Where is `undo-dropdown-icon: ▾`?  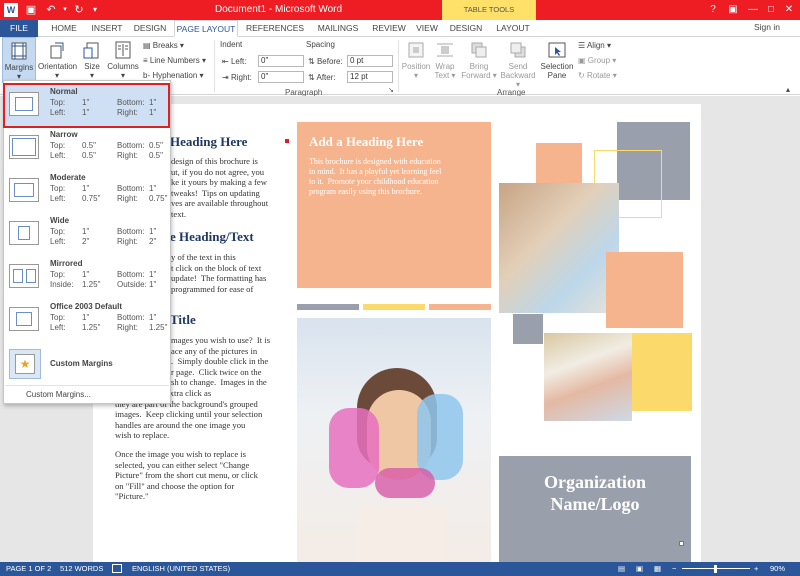
undo-dropdown-icon: ▾ is located at coordinates (65, 10).